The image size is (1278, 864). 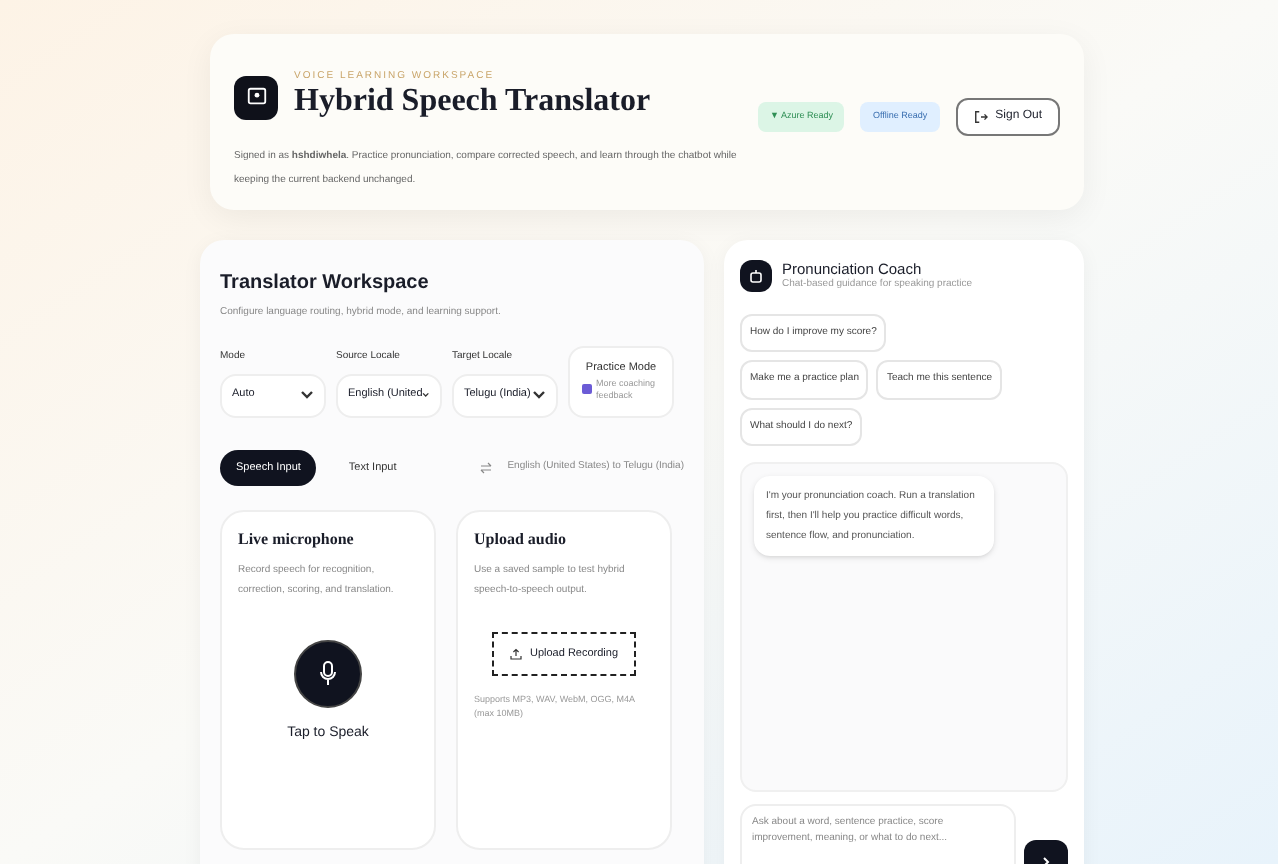 I want to click on coach-icon, so click(x=756, y=276).